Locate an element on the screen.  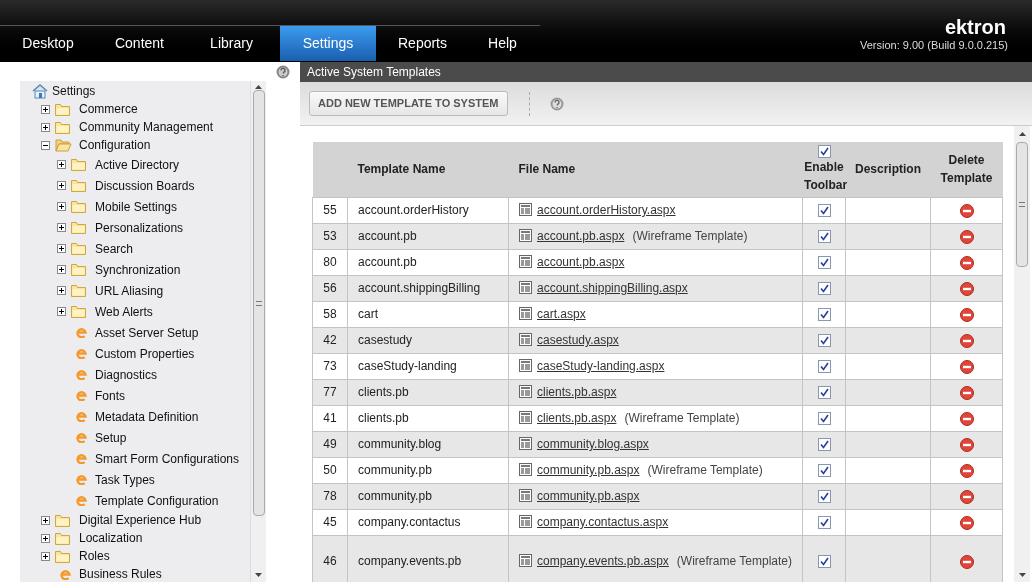
table-cell: account.pb is located at coordinates (387, 262).